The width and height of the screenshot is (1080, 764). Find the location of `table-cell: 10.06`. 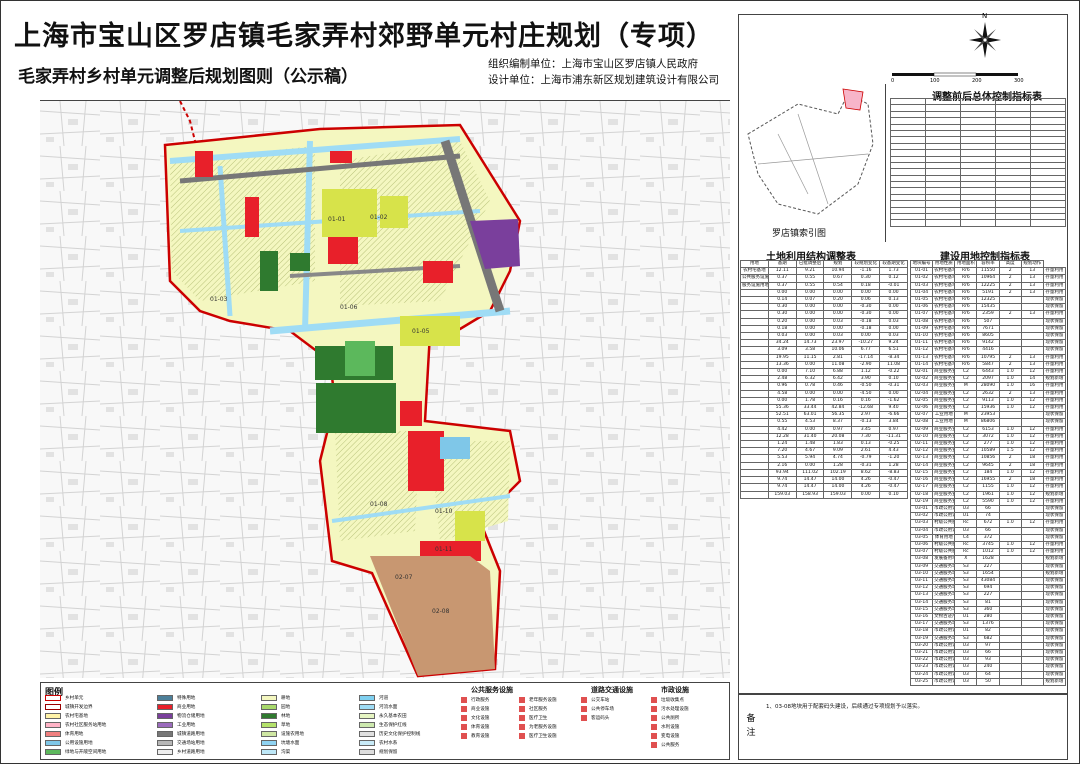

table-cell: 10.06 is located at coordinates (838, 350).